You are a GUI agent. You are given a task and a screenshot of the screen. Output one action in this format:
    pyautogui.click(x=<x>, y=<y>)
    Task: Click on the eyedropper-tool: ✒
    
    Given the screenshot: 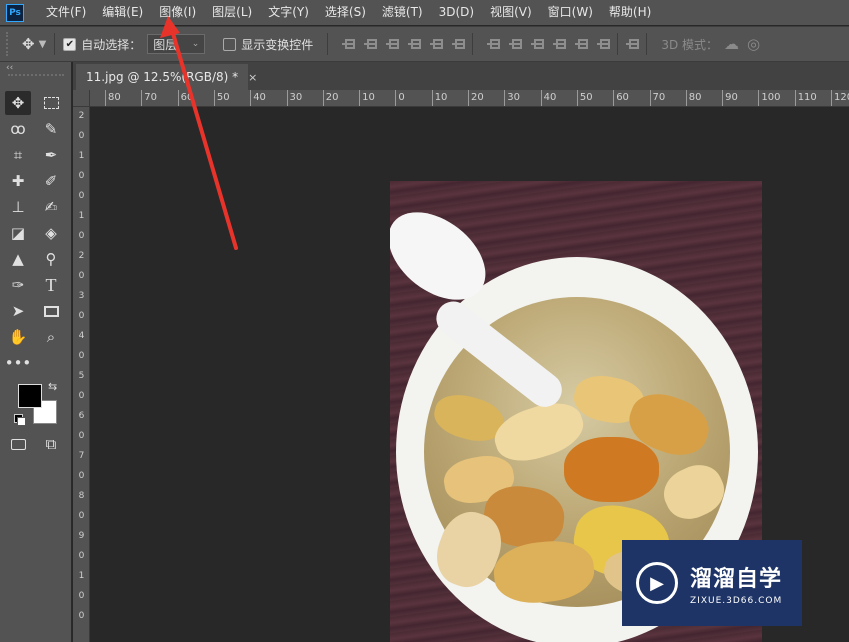 What is the action you would take?
    pyautogui.click(x=51, y=155)
    